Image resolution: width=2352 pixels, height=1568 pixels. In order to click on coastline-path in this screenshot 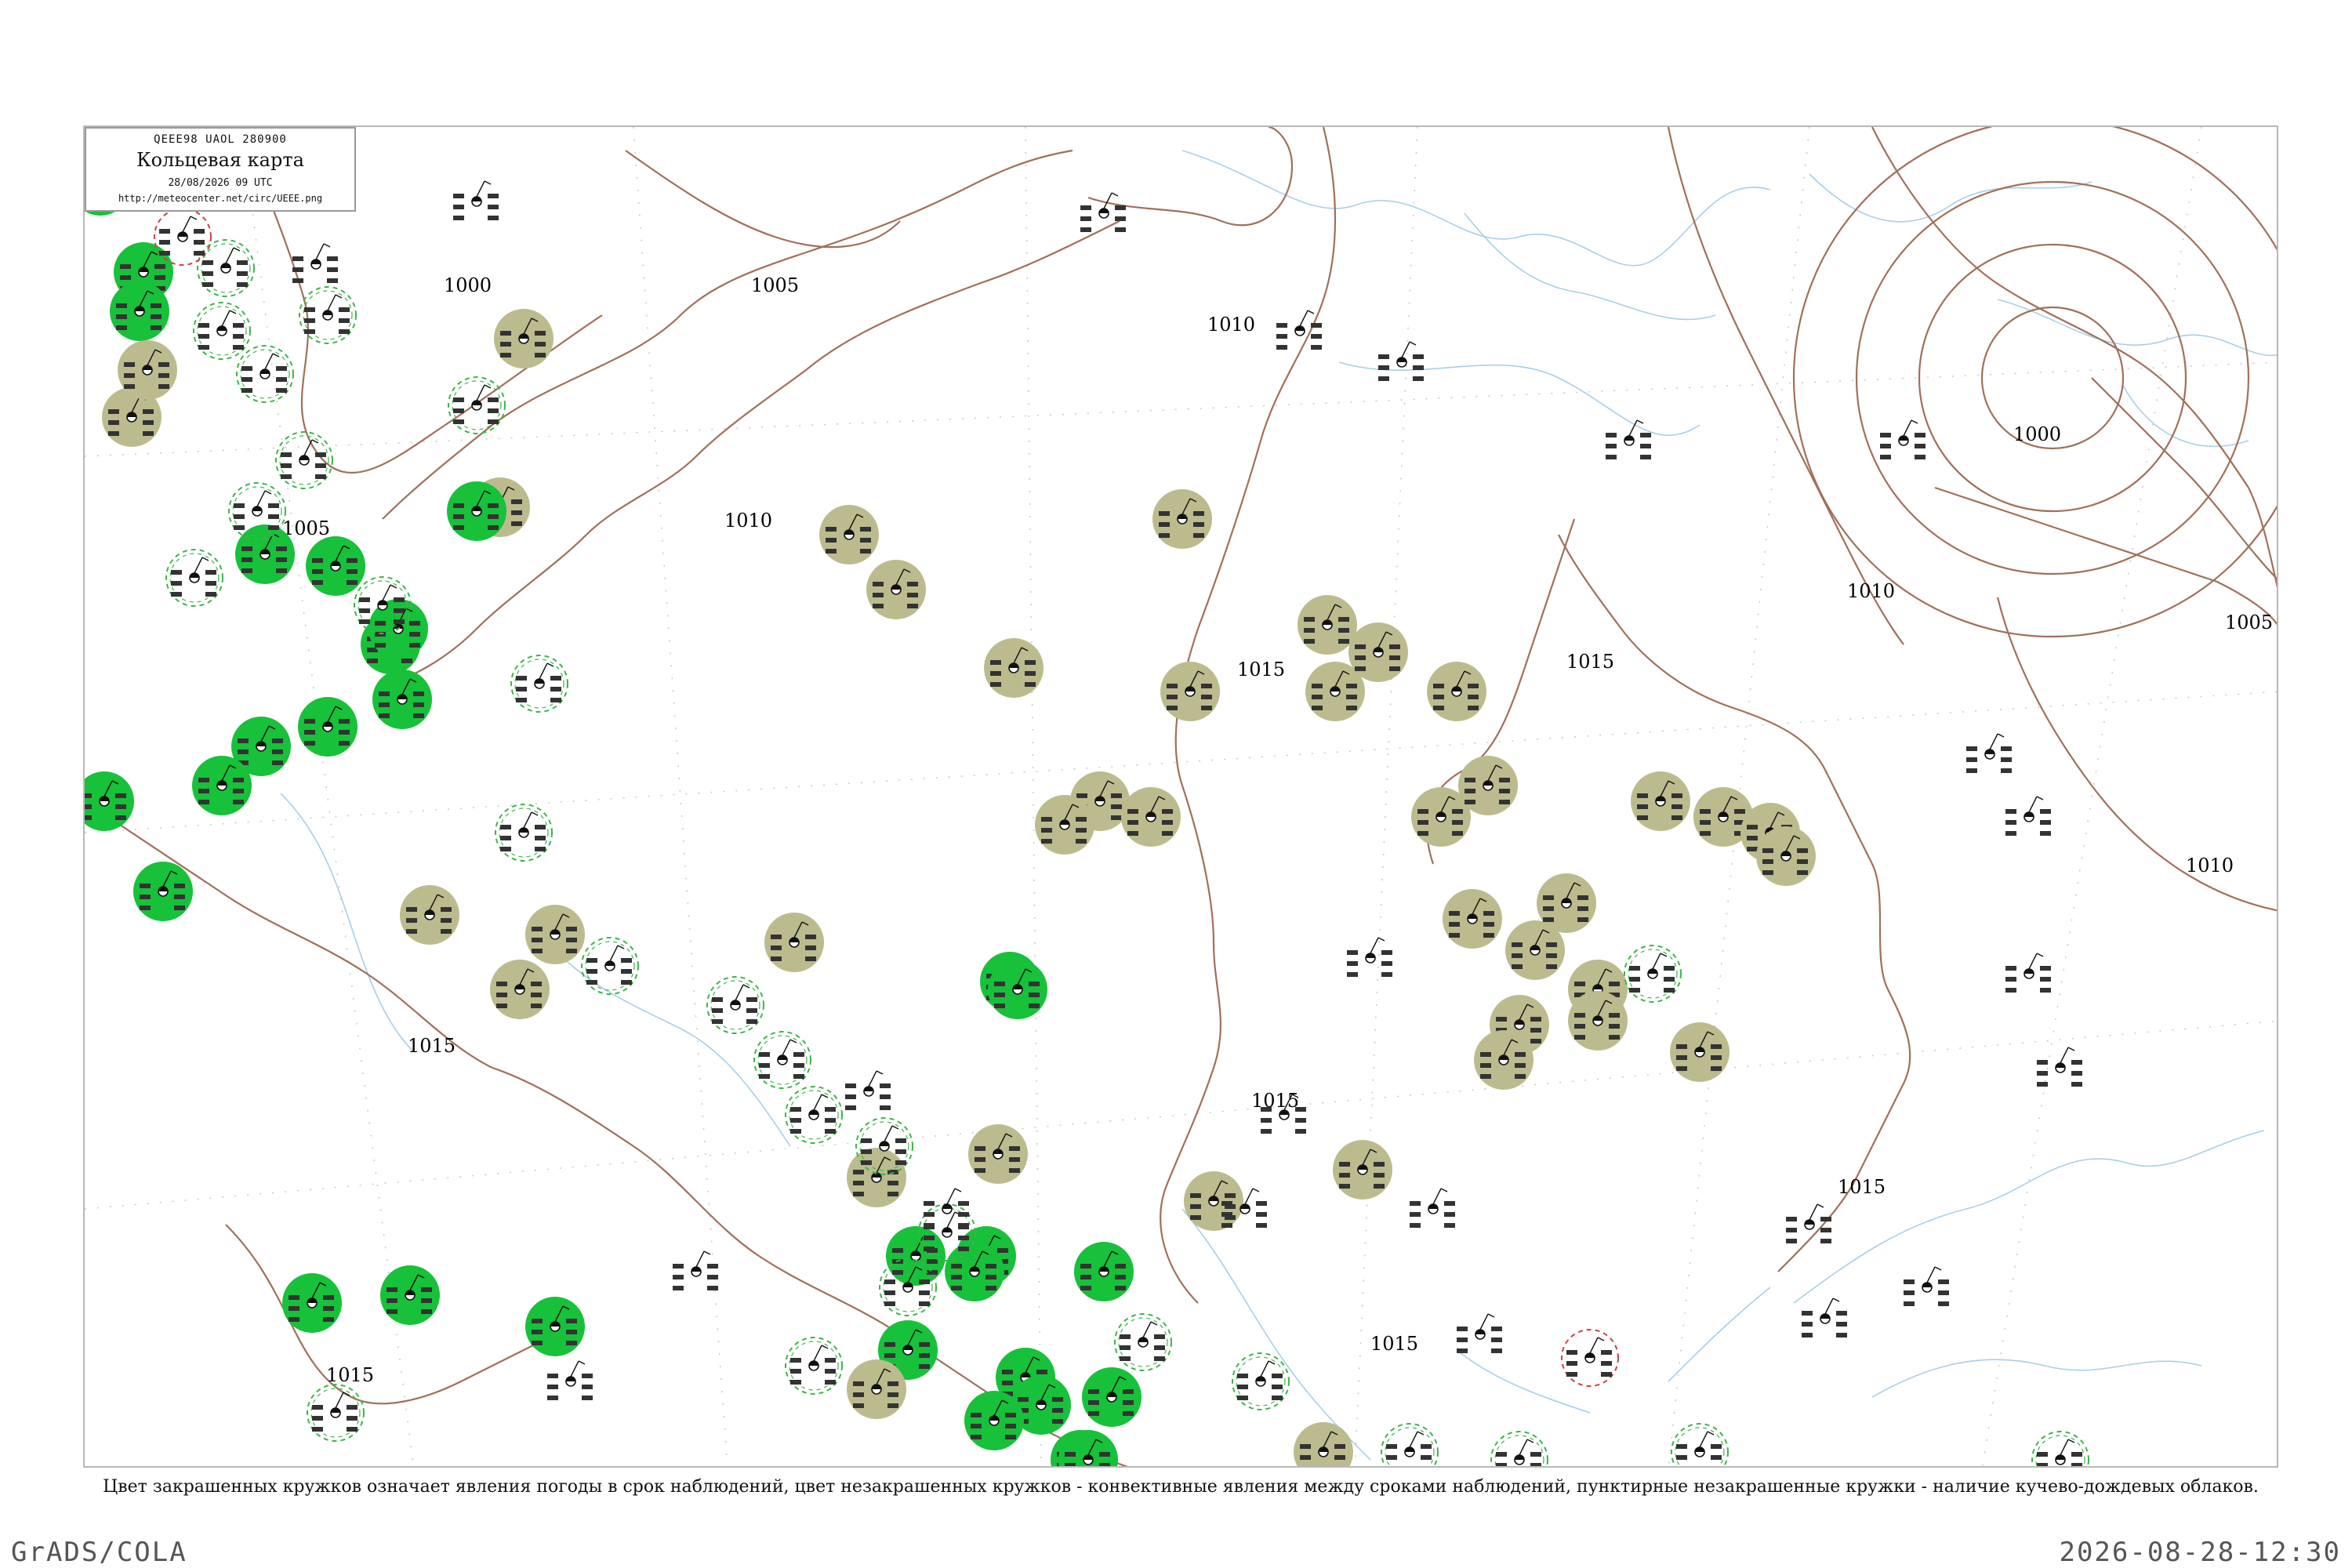, I will do `click(1523, 1381)`.